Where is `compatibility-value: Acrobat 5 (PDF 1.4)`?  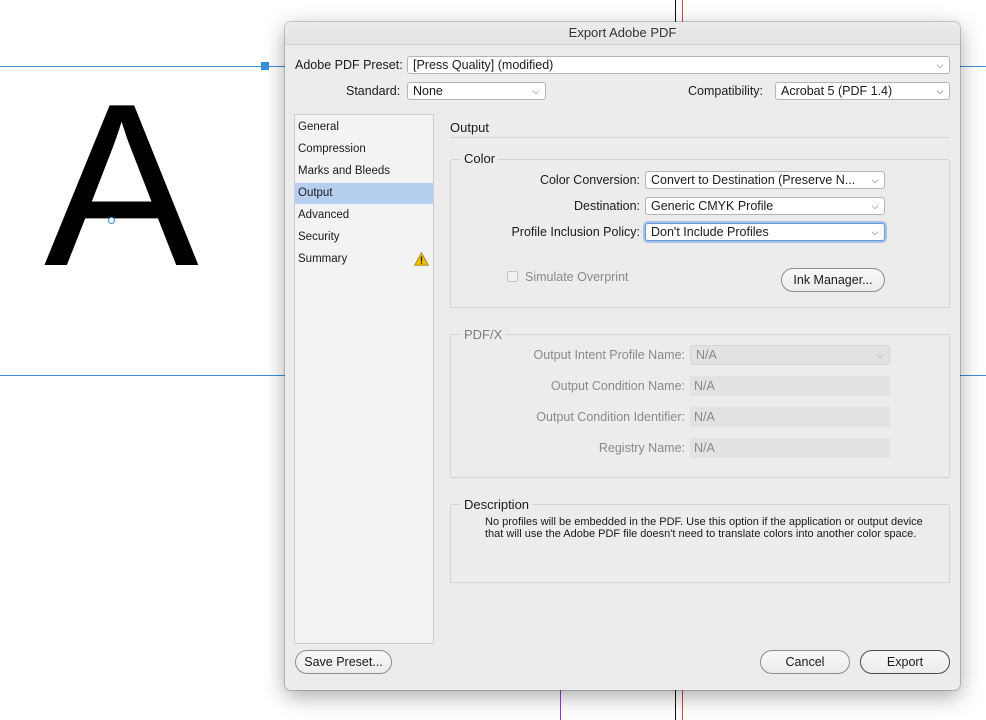
compatibility-value: Acrobat 5 (PDF 1.4) is located at coordinates (837, 91).